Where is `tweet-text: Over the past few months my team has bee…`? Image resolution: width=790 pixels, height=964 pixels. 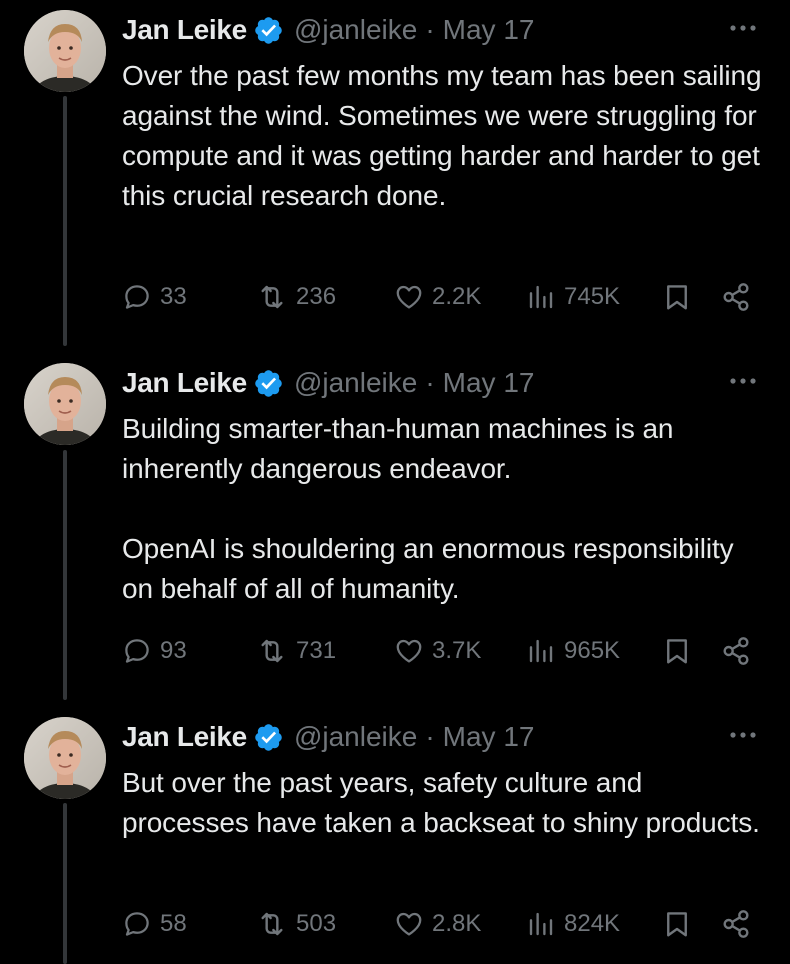 tweet-text: Over the past few months my team has bee… is located at coordinates (442, 135).